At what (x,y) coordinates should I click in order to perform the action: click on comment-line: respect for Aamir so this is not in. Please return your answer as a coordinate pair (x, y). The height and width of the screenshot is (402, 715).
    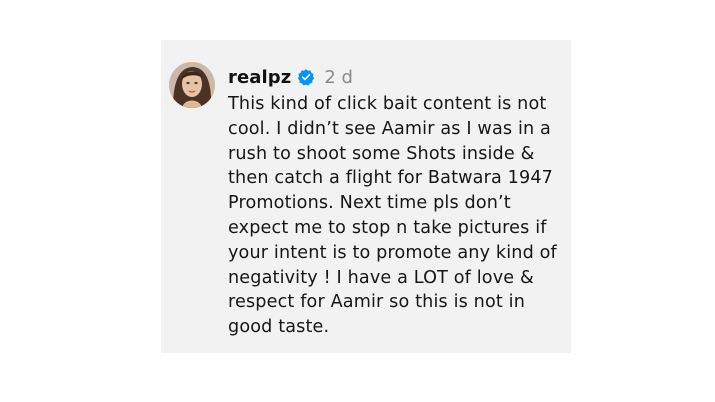
    Looking at the image, I should click on (377, 302).